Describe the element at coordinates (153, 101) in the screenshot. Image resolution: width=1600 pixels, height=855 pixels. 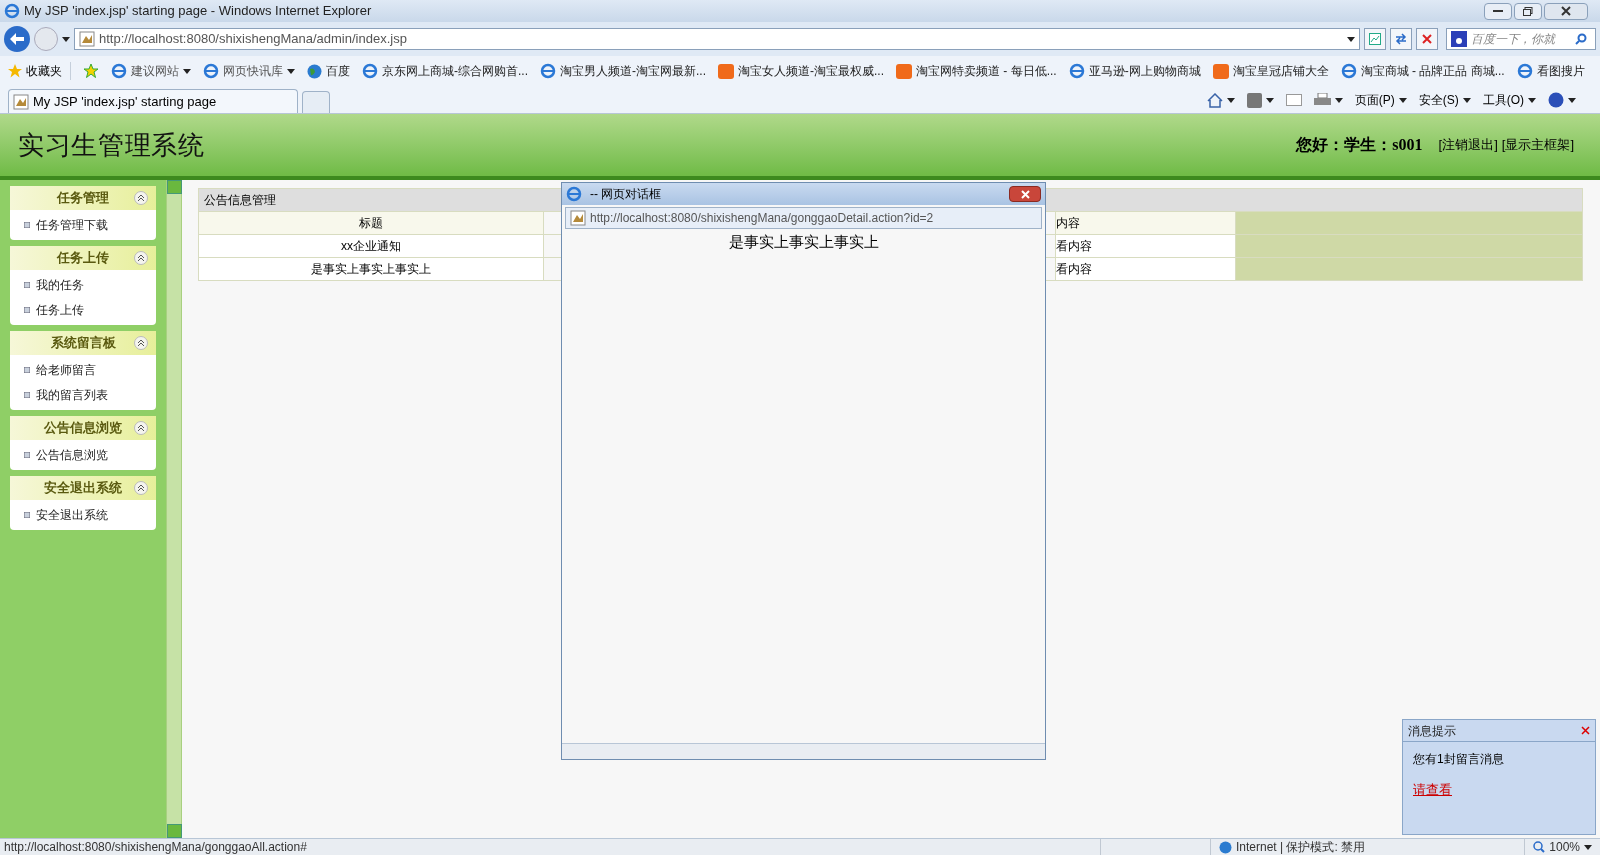
I see `browser-tab: My JSP 'index.jsp' starting page` at that location.